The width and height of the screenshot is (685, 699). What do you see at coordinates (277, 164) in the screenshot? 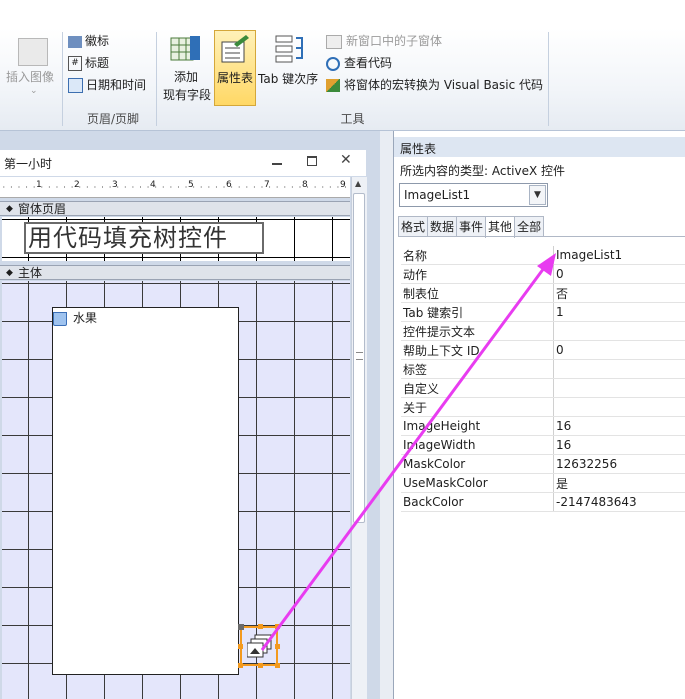
I see `minimize-icon` at bounding box center [277, 164].